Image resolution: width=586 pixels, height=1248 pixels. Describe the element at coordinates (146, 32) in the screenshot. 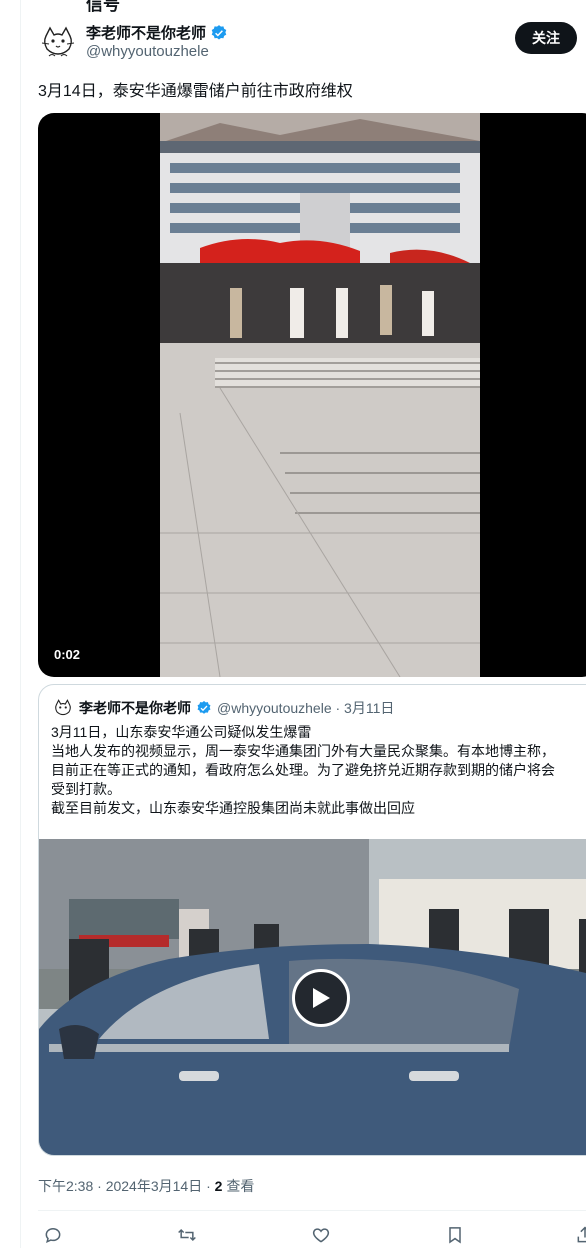

I see `author-name: 李老师不是你老师` at that location.